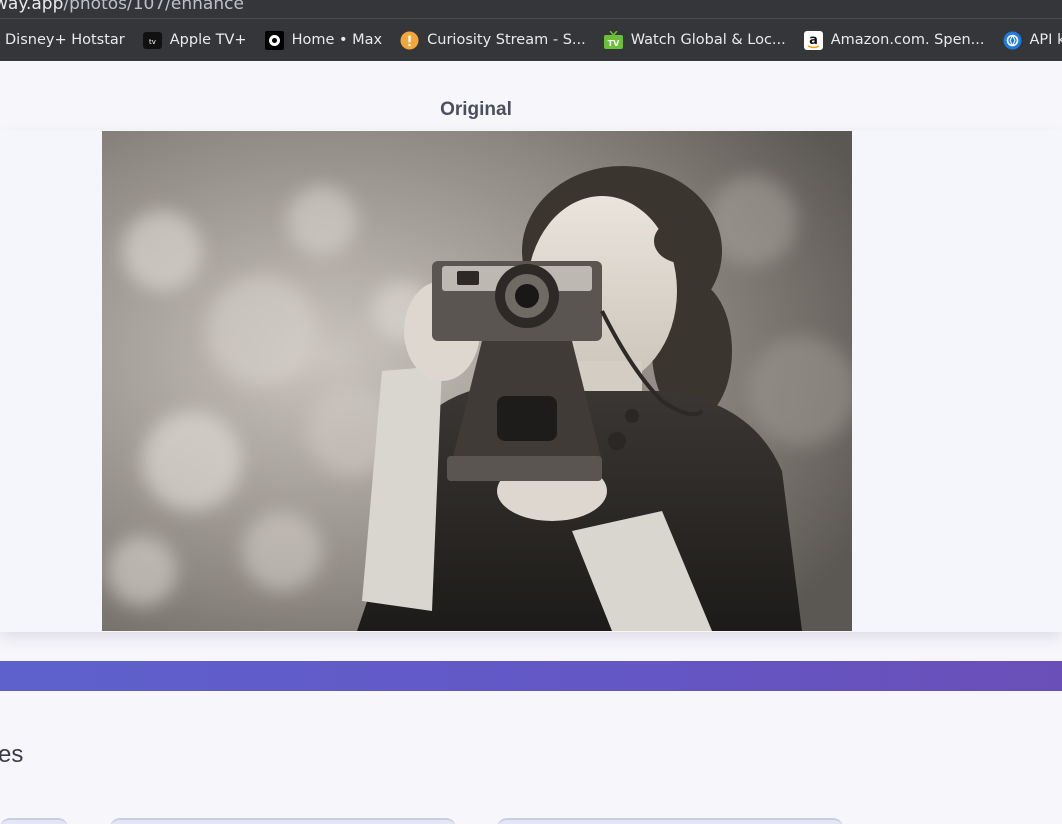  I want to click on url-path: /photos/107/enhance, so click(153, 7).